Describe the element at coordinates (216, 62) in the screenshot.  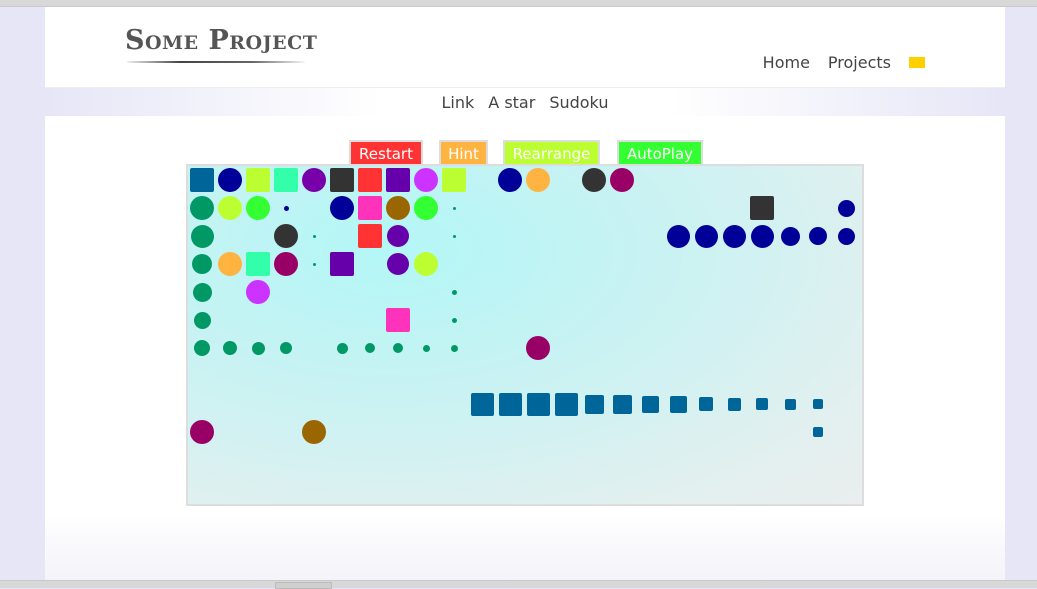
I see `logo-underline` at that location.